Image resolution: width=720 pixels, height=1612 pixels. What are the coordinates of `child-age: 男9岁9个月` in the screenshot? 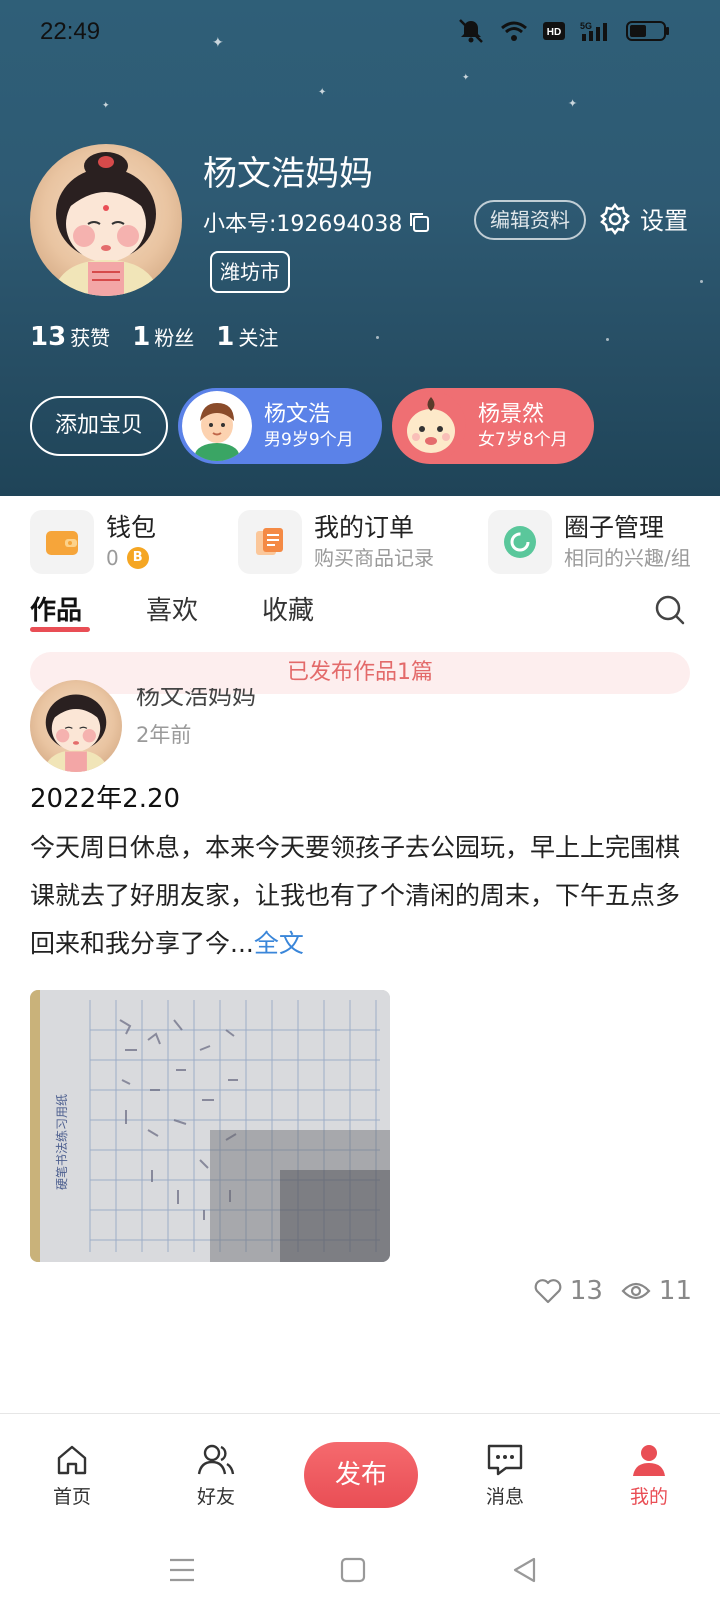 It's located at (309, 440).